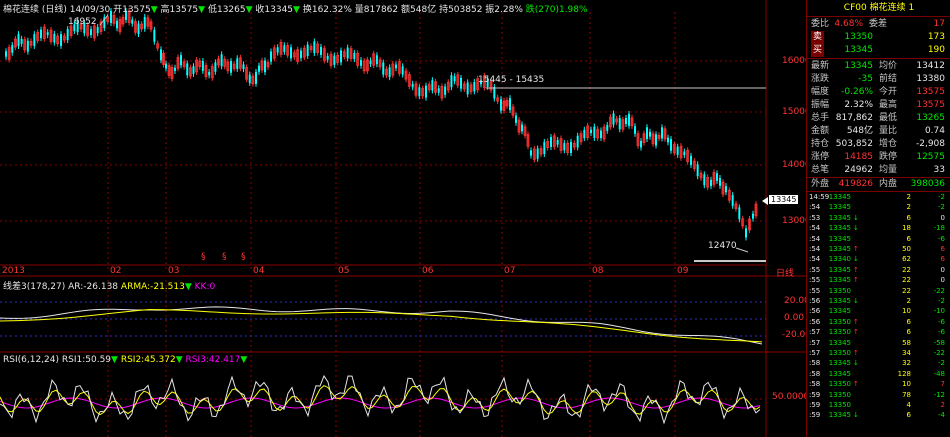 This screenshot has width=950, height=437. I want to click on tick-row: :56 13350 ↑ 6 -6, so click(878, 322).